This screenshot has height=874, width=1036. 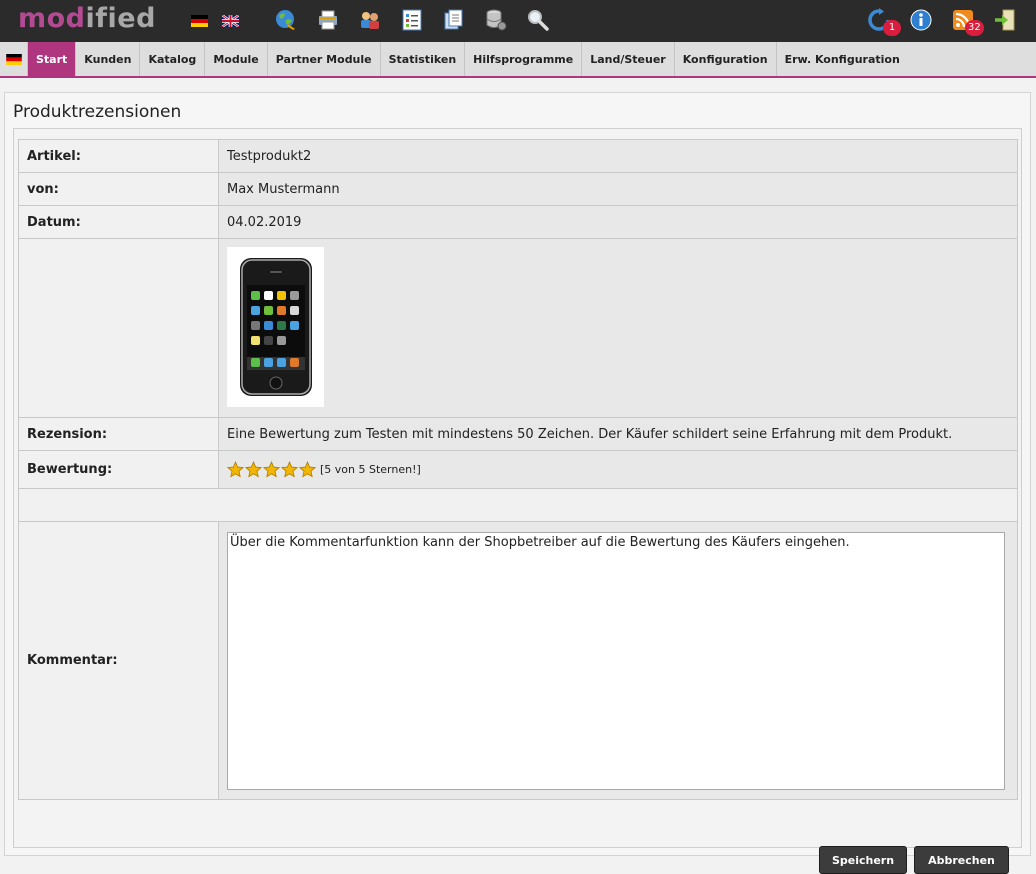 What do you see at coordinates (423, 59) in the screenshot?
I see `nav-item-statistiken: Statistiken` at bounding box center [423, 59].